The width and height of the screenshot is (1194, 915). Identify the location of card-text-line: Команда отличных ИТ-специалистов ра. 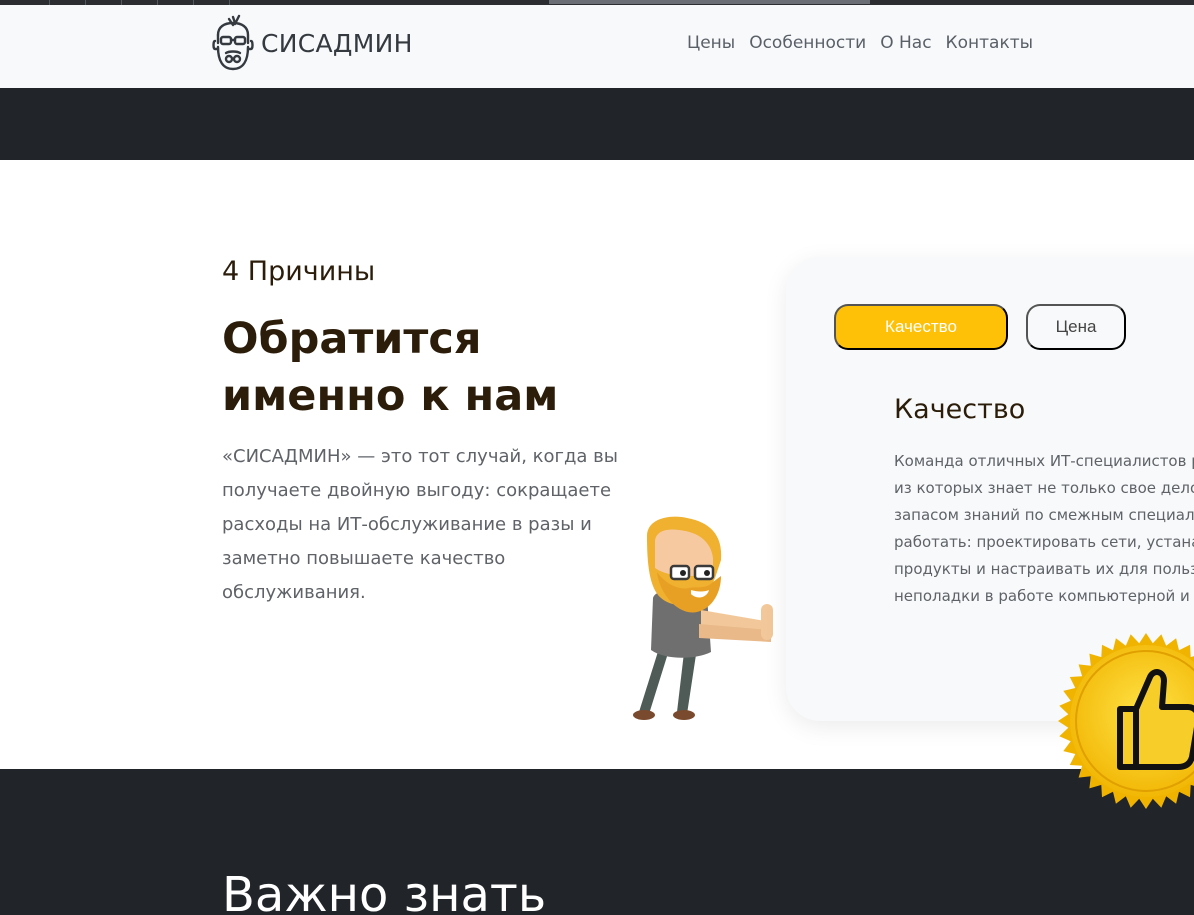
(1044, 461).